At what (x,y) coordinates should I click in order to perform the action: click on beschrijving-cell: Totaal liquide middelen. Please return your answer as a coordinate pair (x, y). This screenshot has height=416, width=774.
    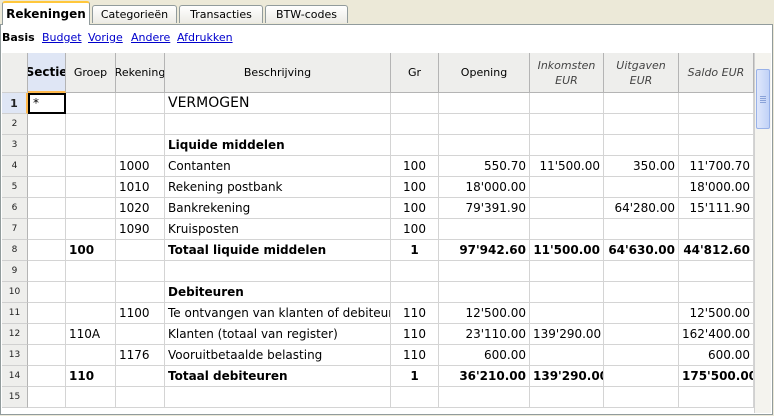
    Looking at the image, I should click on (278, 250).